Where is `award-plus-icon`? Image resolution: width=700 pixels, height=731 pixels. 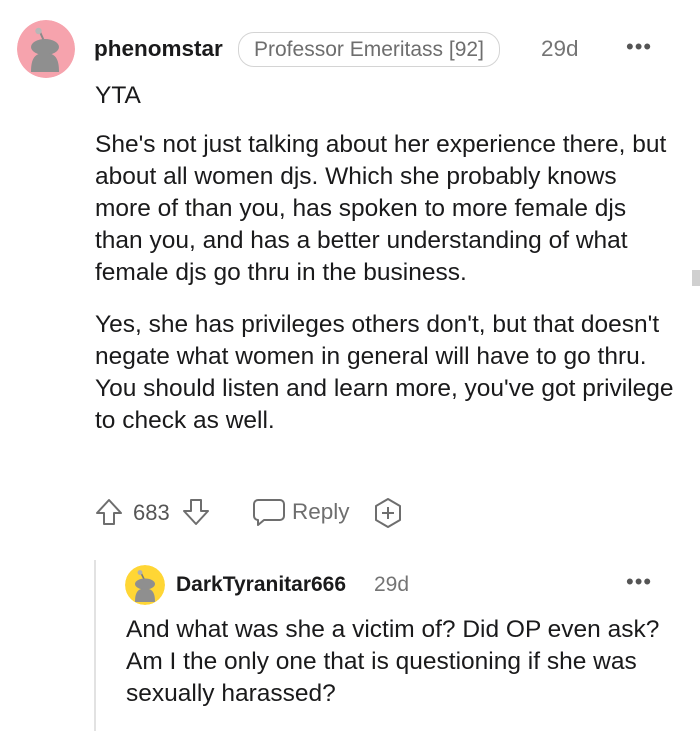 award-plus-icon is located at coordinates (388, 513).